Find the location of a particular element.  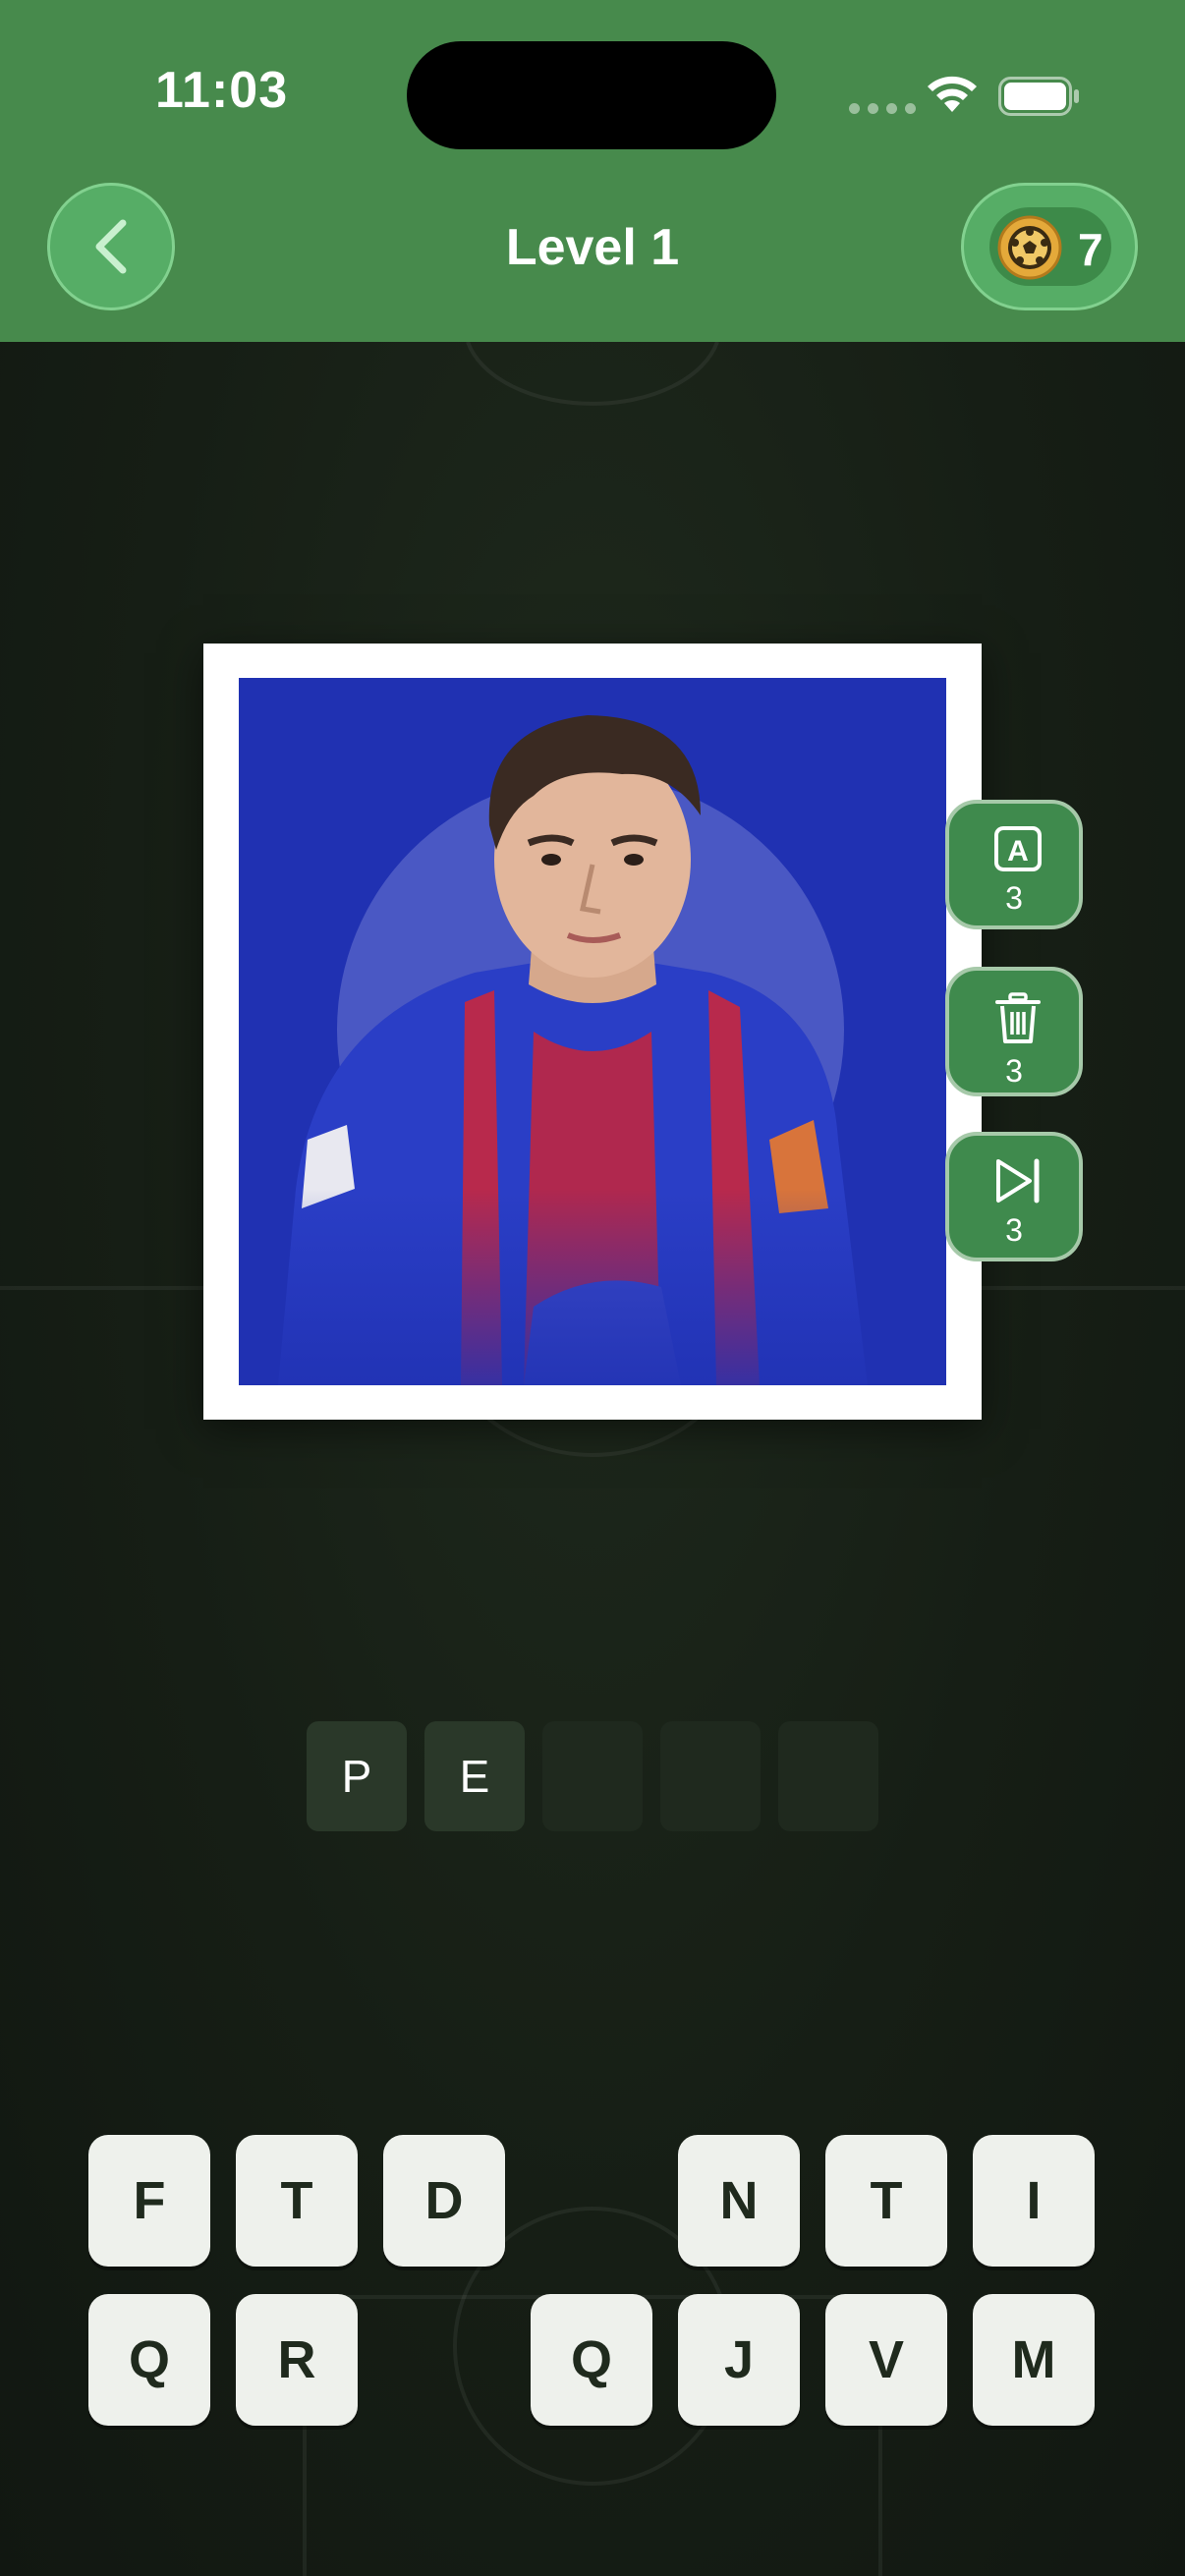

reveal-letter-glyph: A is located at coordinates (1018, 851).